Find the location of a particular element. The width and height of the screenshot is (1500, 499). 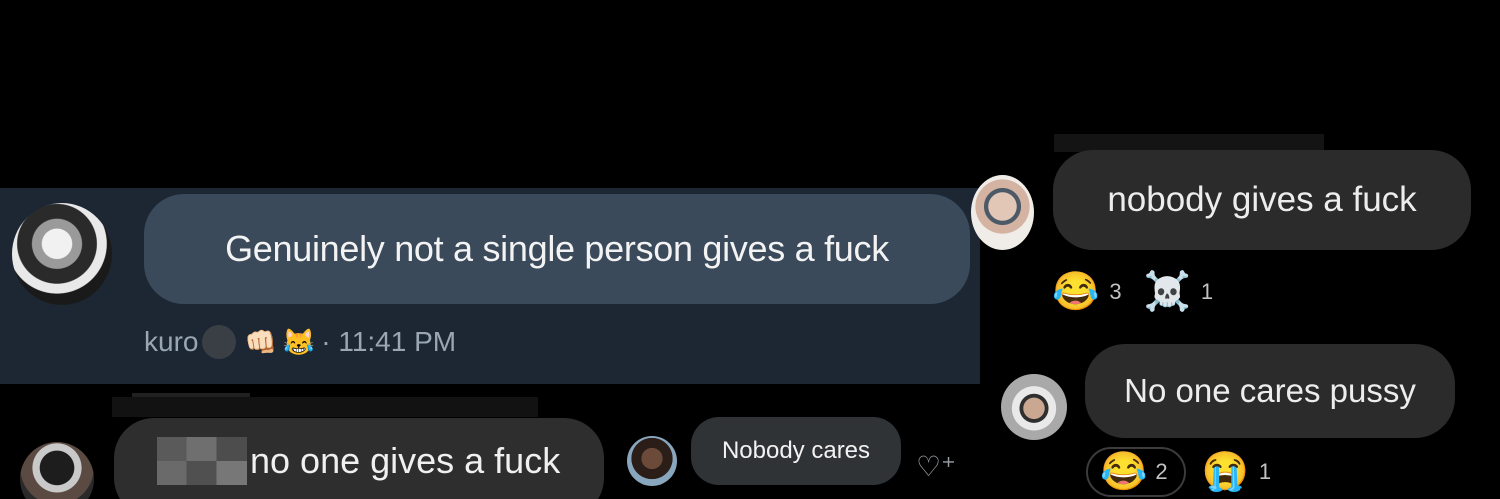

avatar-anime is located at coordinates (57, 470).